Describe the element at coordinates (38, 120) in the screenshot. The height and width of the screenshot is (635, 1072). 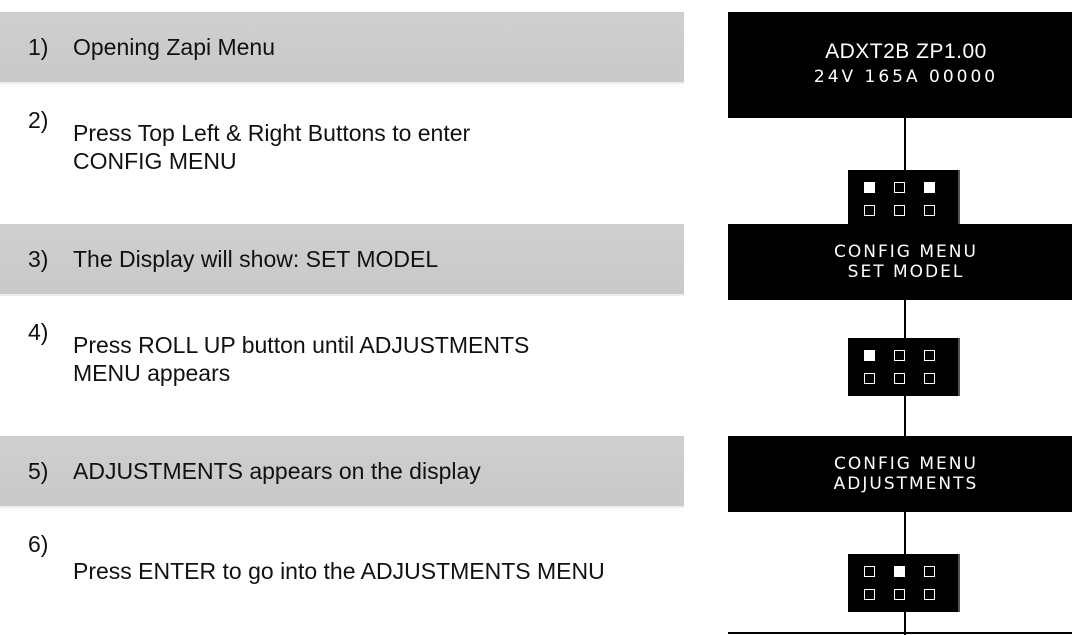
I see `step-number: 2)` at that location.